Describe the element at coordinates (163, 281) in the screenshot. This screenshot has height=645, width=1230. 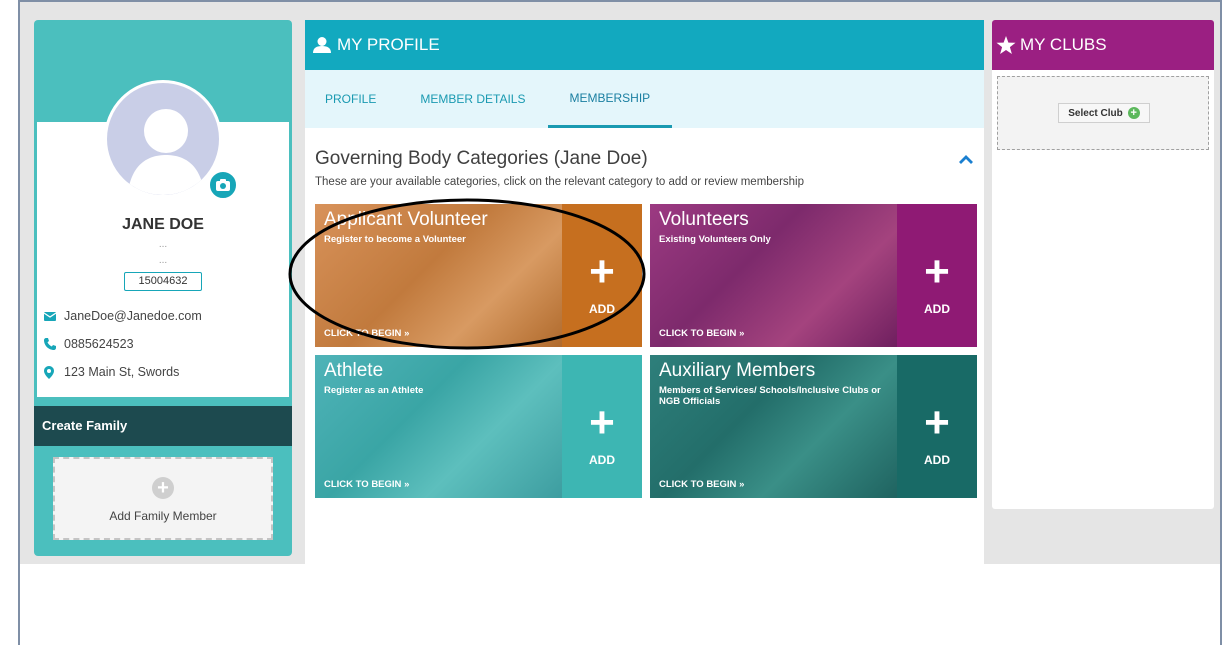
I see `member-id-badge: 15004632` at that location.